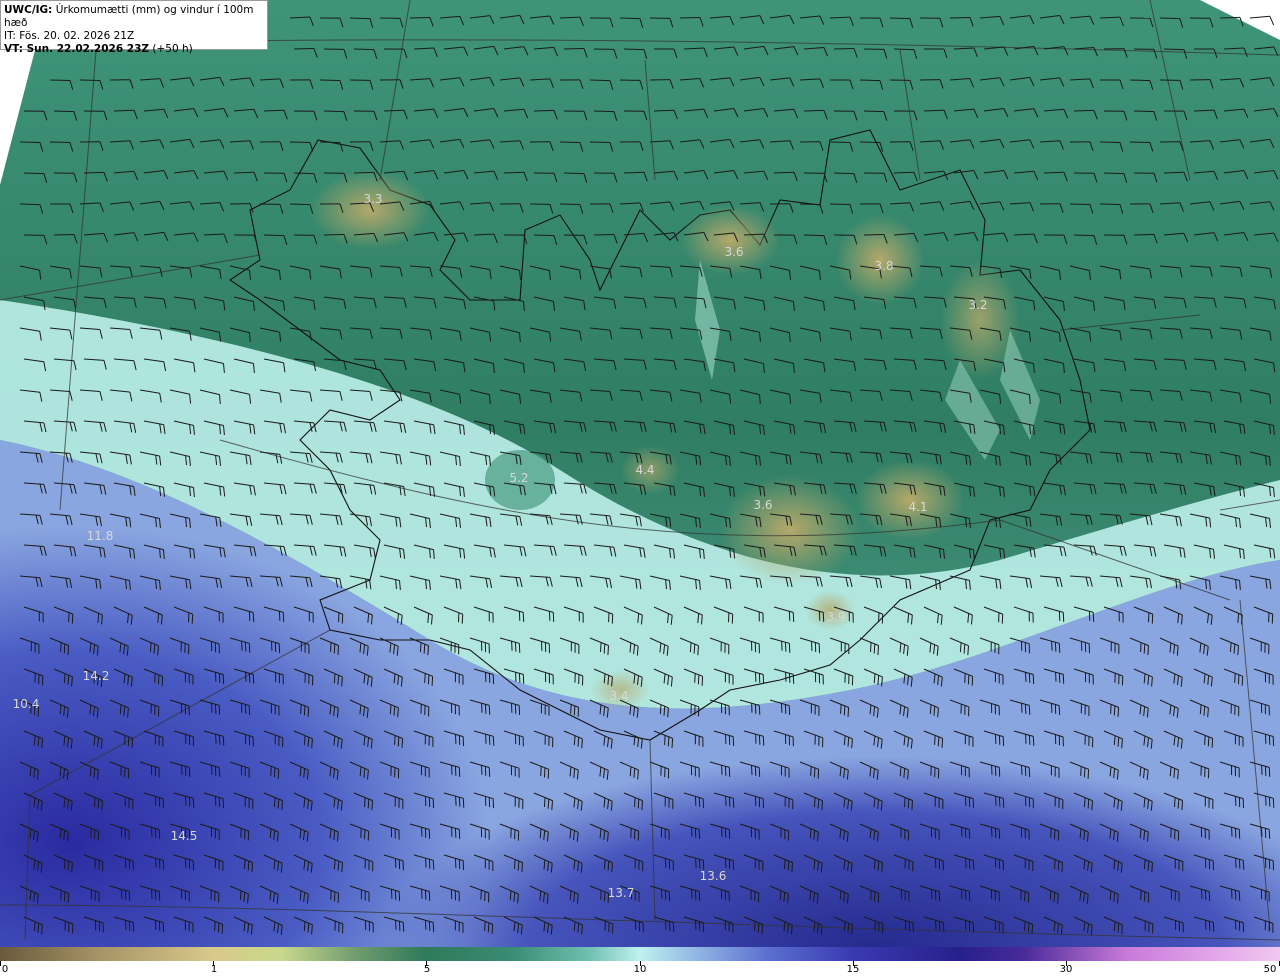 The width and height of the screenshot is (1280, 978). I want to click on model-name: UWC/IG:, so click(28, 10).